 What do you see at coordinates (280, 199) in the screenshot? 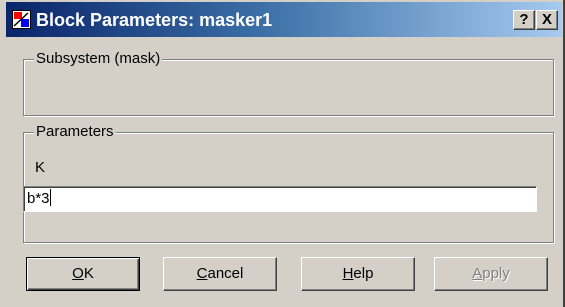
I see `parameter-k-input: b*3` at bounding box center [280, 199].